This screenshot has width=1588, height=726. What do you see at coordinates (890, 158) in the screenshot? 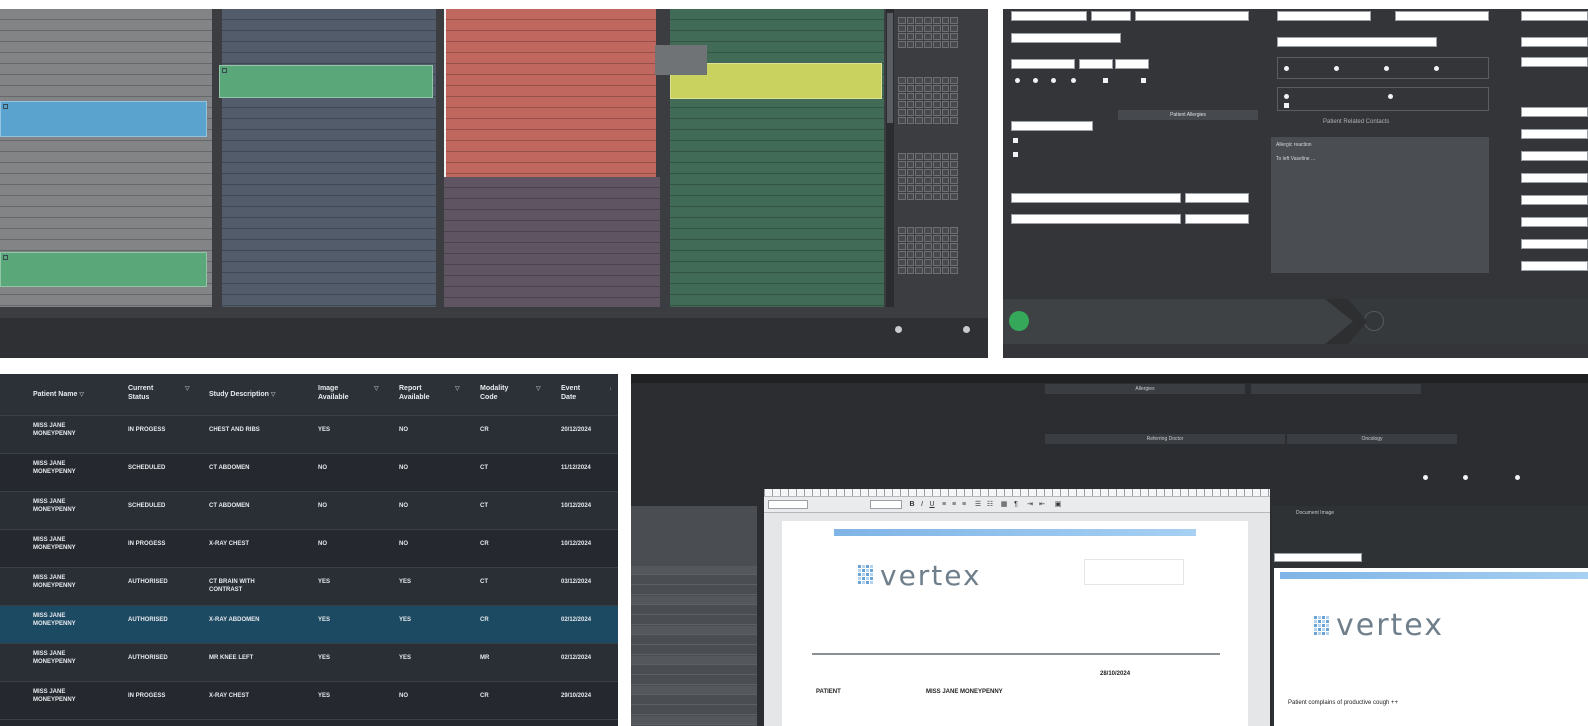
I see `calendar-scrollbar` at bounding box center [890, 158].